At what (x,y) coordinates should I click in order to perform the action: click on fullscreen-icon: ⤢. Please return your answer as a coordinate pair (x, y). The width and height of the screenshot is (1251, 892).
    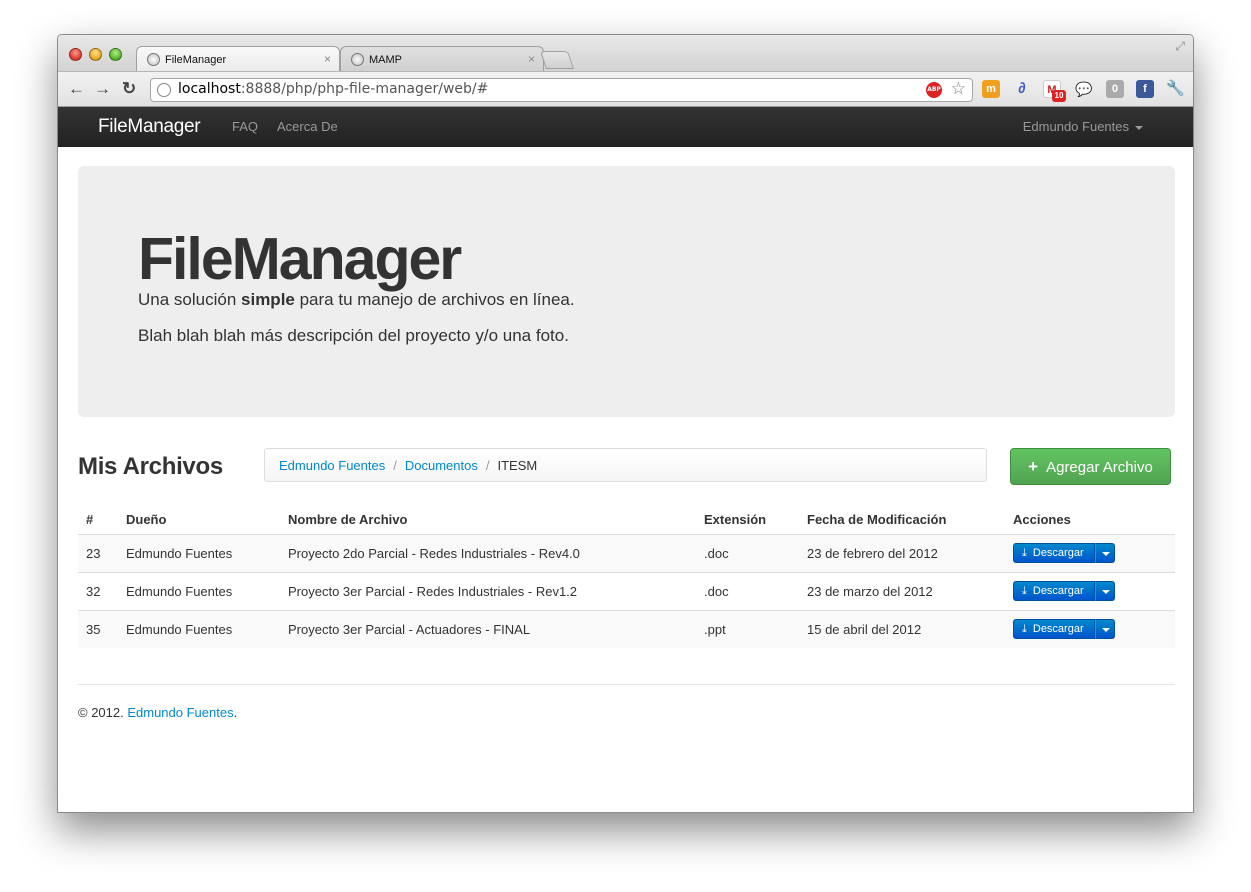
    Looking at the image, I should click on (1180, 46).